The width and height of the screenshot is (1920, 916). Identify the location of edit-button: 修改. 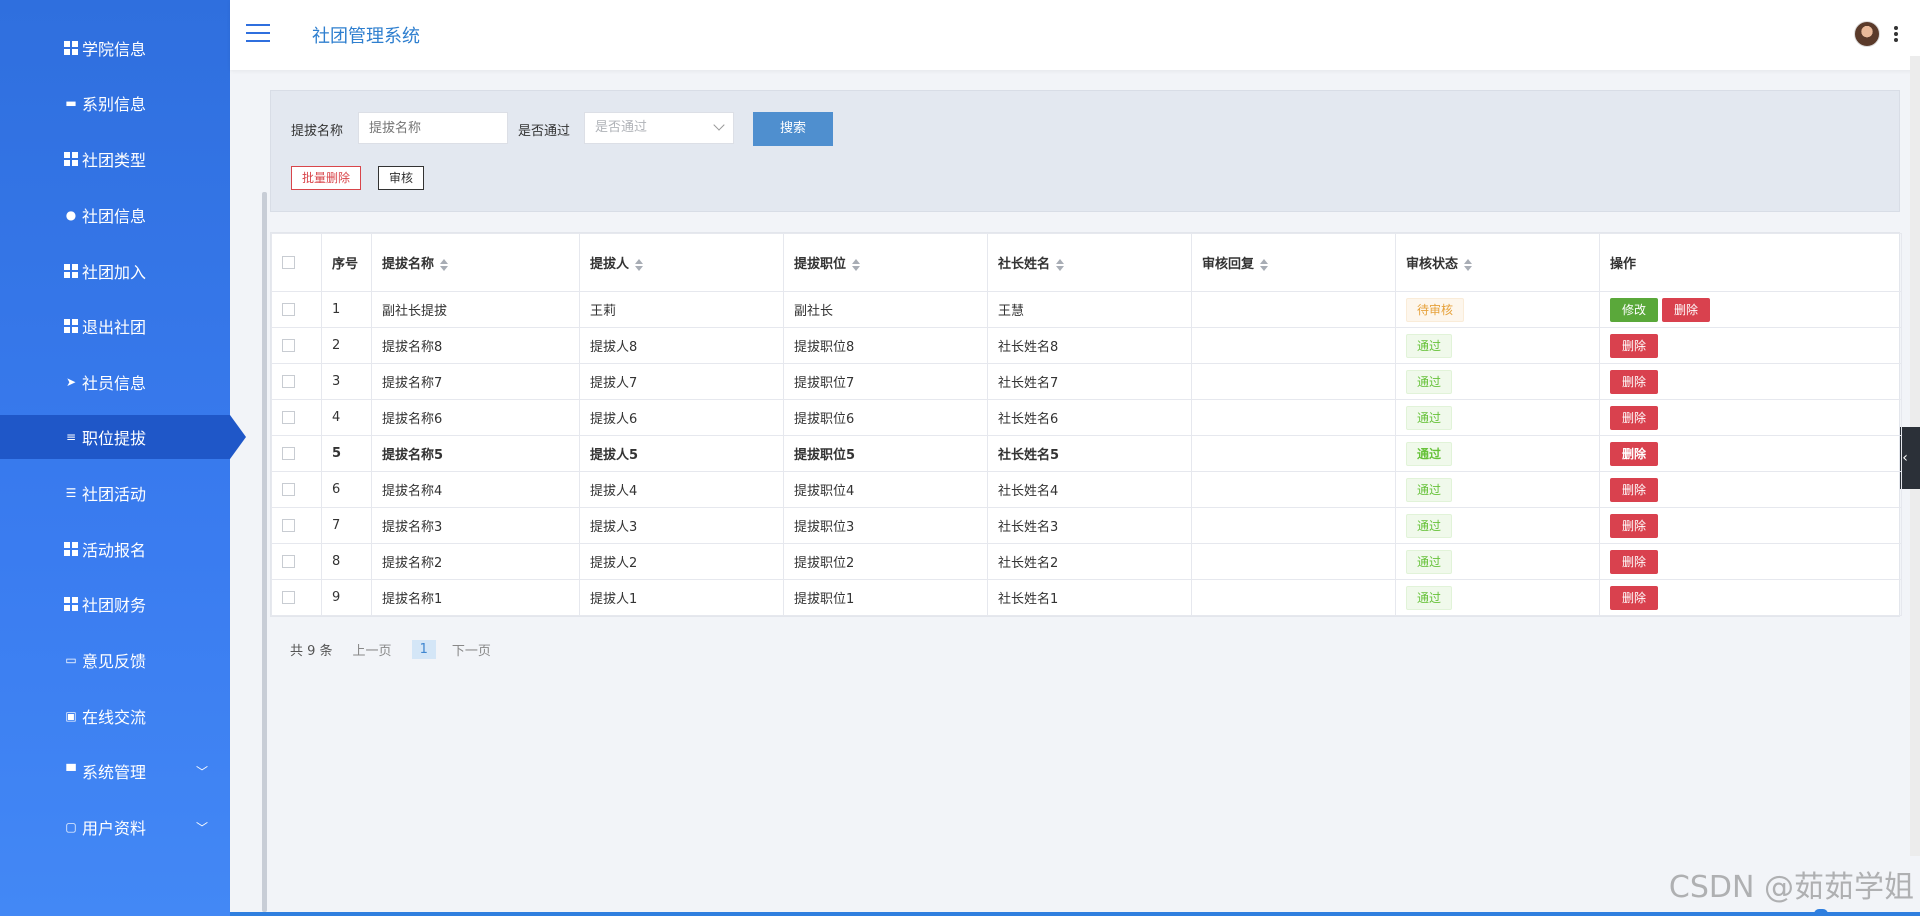
(1634, 309).